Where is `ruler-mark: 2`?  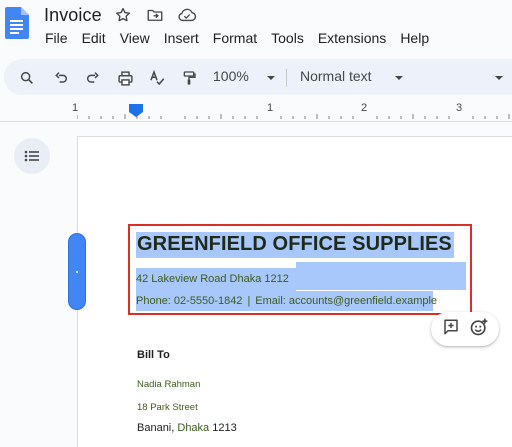 ruler-mark: 2 is located at coordinates (364, 108).